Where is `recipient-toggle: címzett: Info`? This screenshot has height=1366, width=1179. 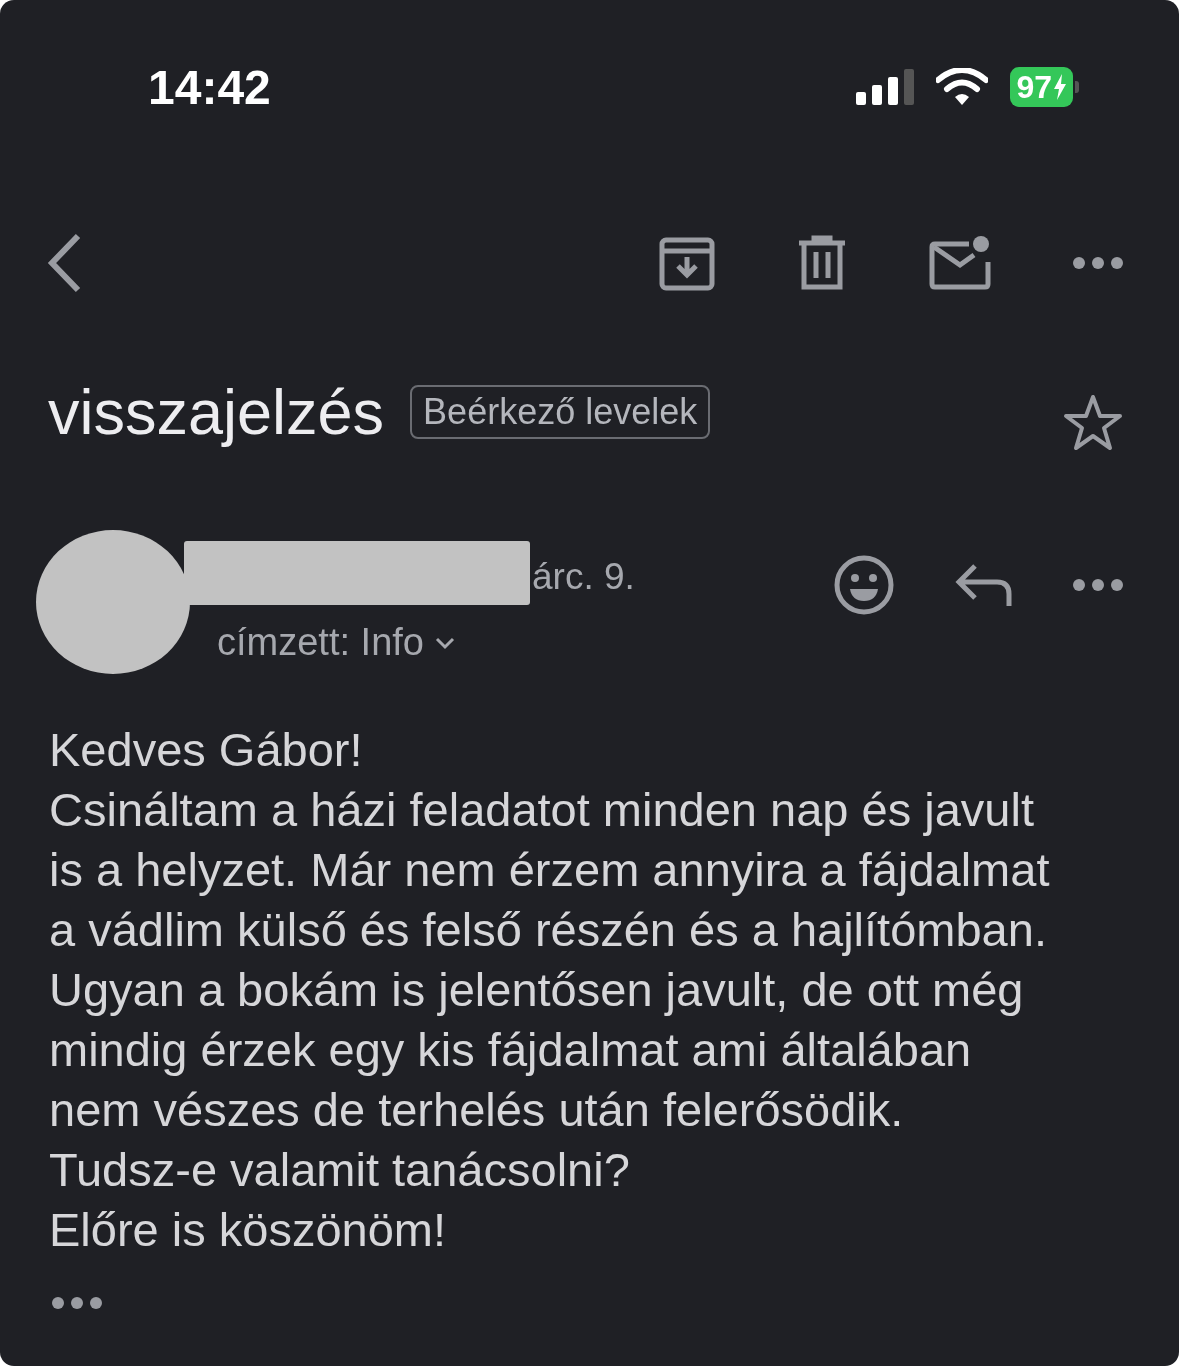
recipient-toggle: címzett: Info is located at coordinates (426, 642).